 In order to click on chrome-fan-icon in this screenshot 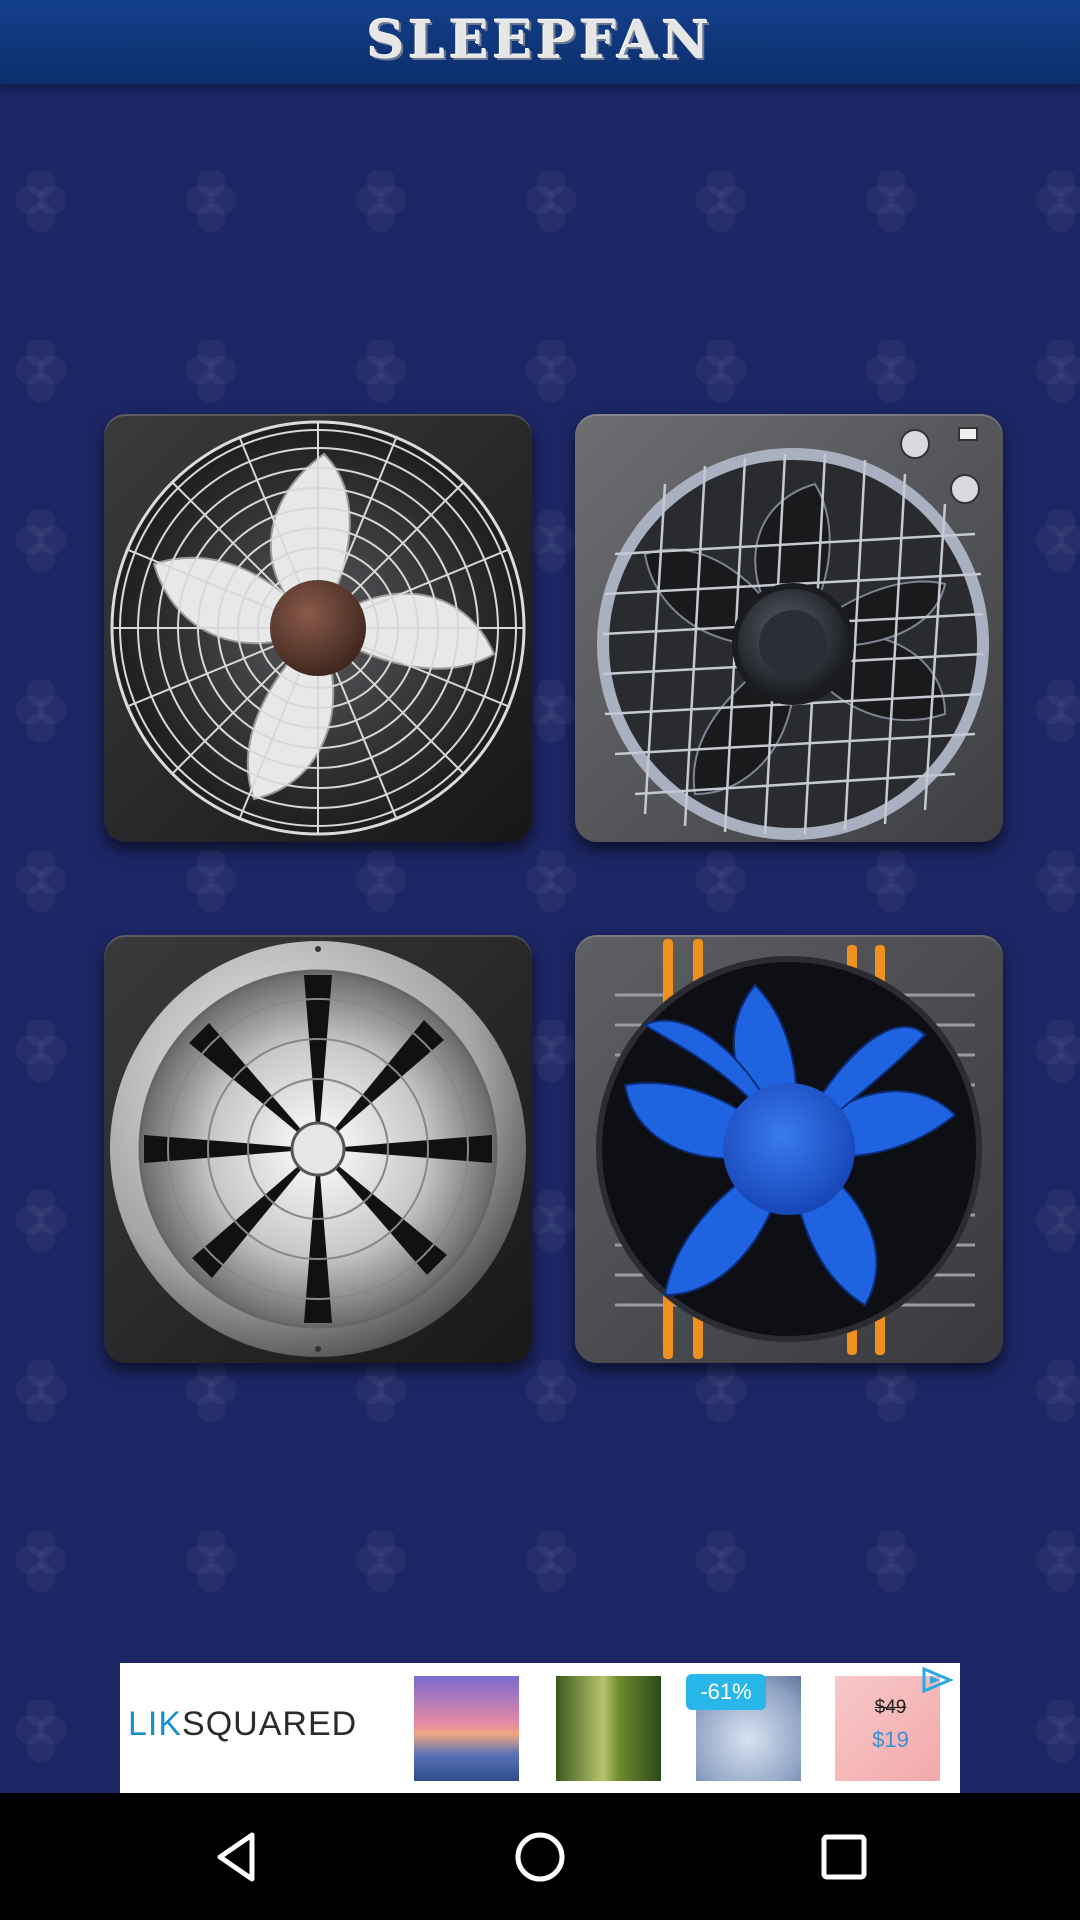, I will do `click(318, 1149)`.